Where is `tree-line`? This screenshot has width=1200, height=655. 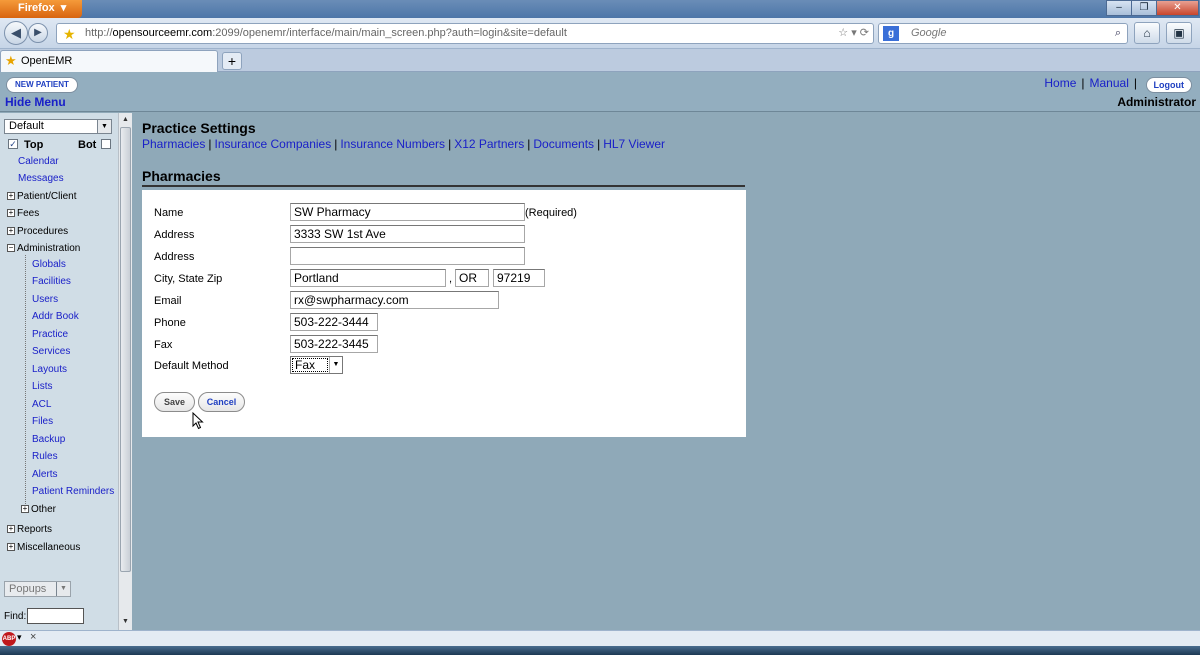
tree-line is located at coordinates (25, 383).